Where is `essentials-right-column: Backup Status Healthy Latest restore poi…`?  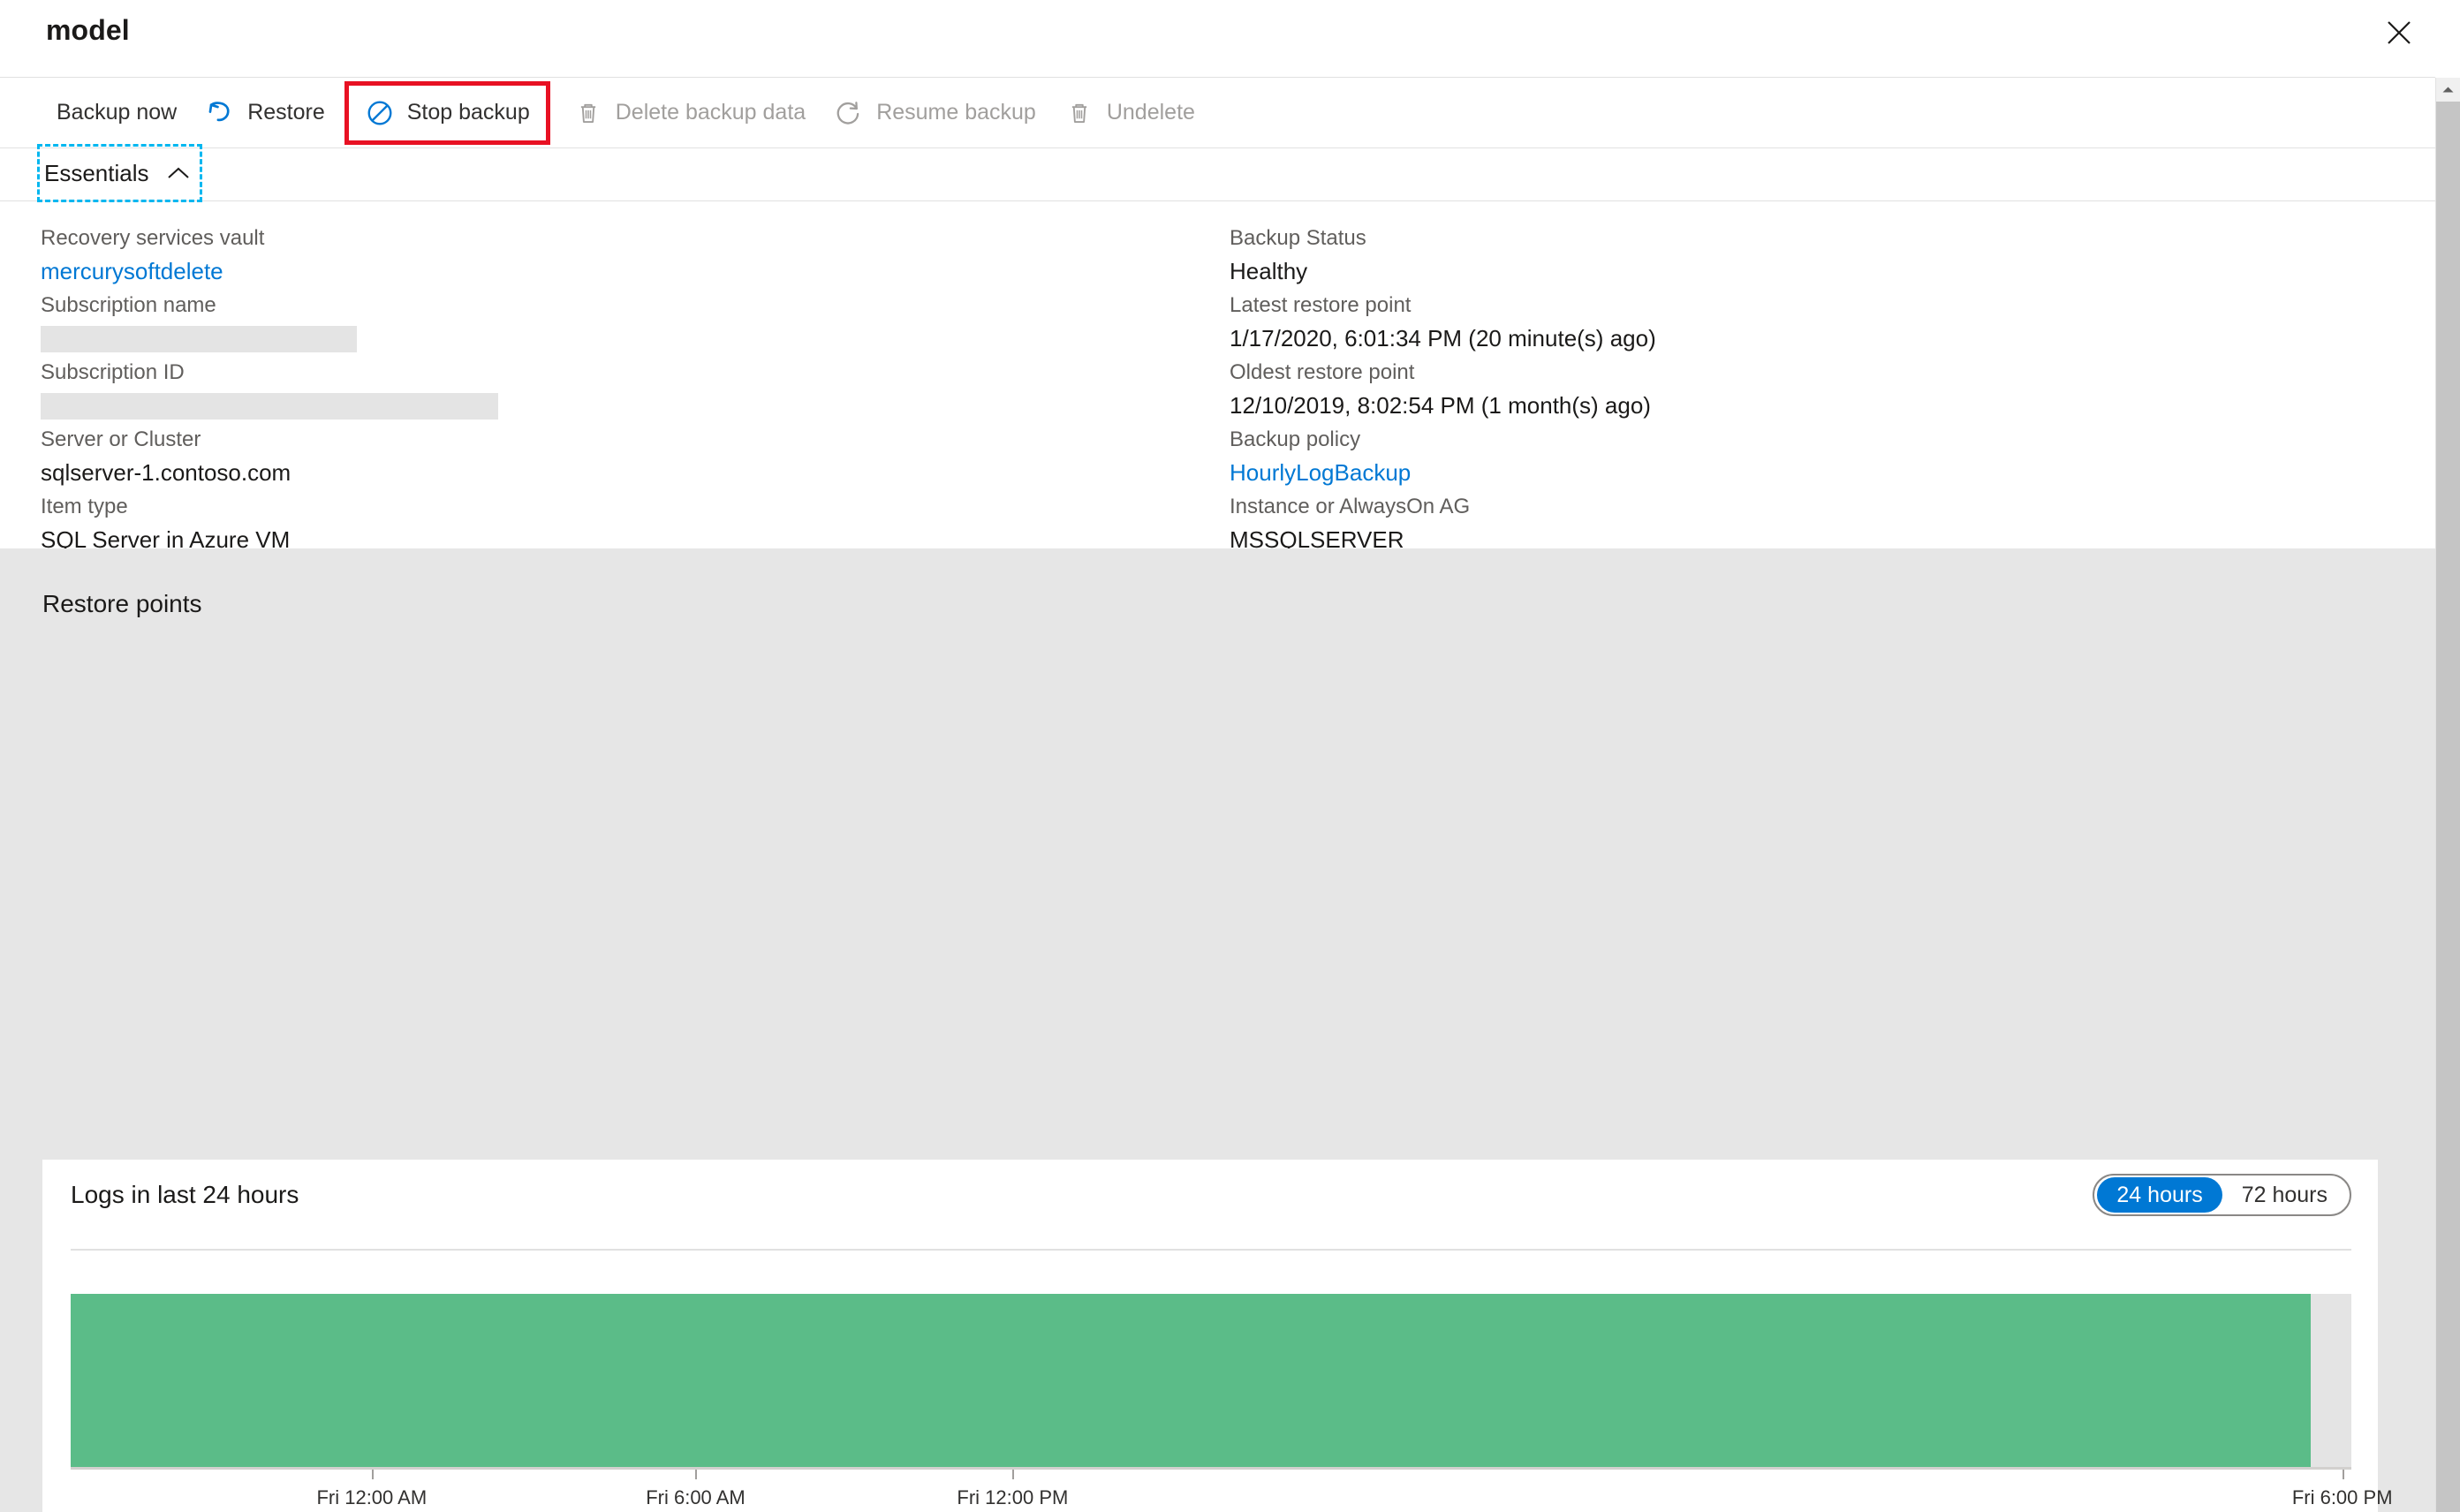 essentials-right-column: Backup Status Healthy Latest restore poi… is located at coordinates (1795, 390).